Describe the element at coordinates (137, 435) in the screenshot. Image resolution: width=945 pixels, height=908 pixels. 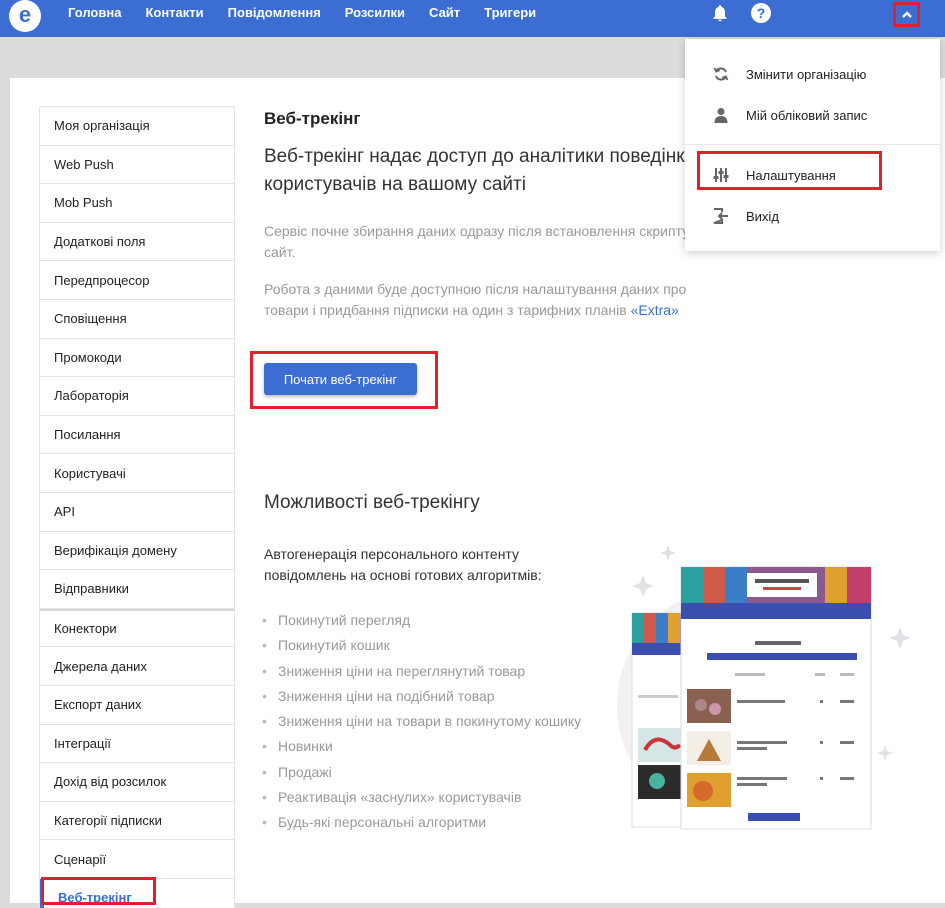
I see `sidebar-item-links: Посилання` at that location.